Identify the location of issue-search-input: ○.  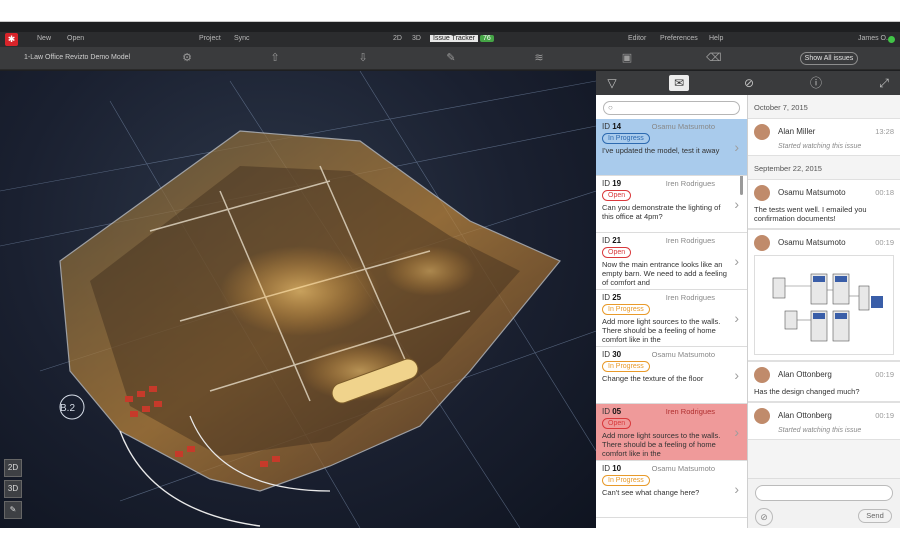
(671, 108).